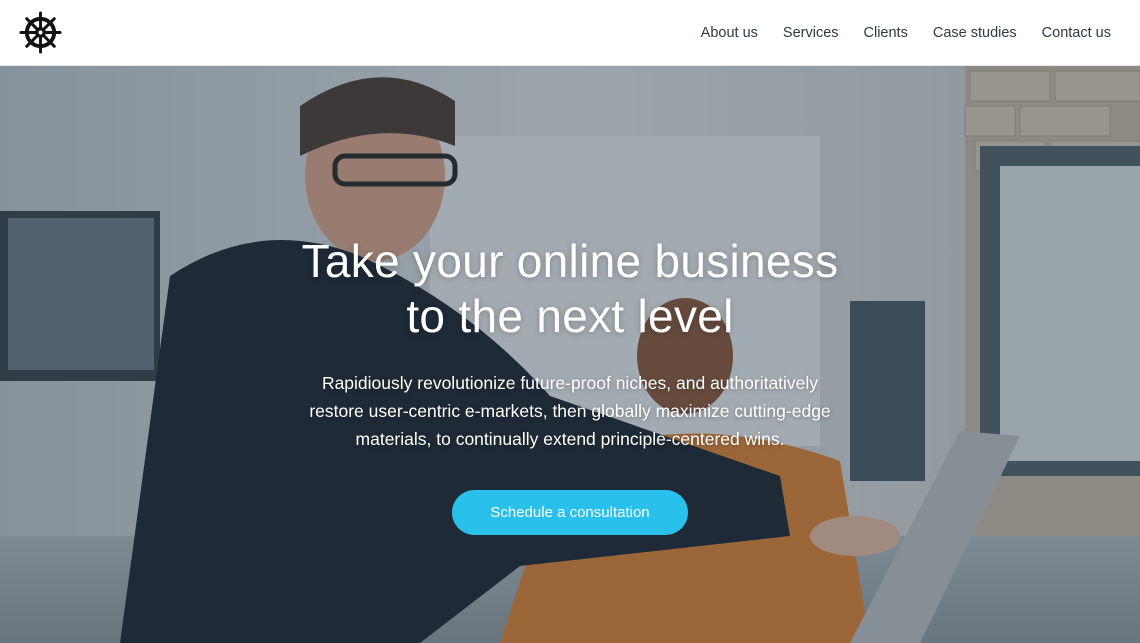  I want to click on hero-title-line: to the next level, so click(570, 316).